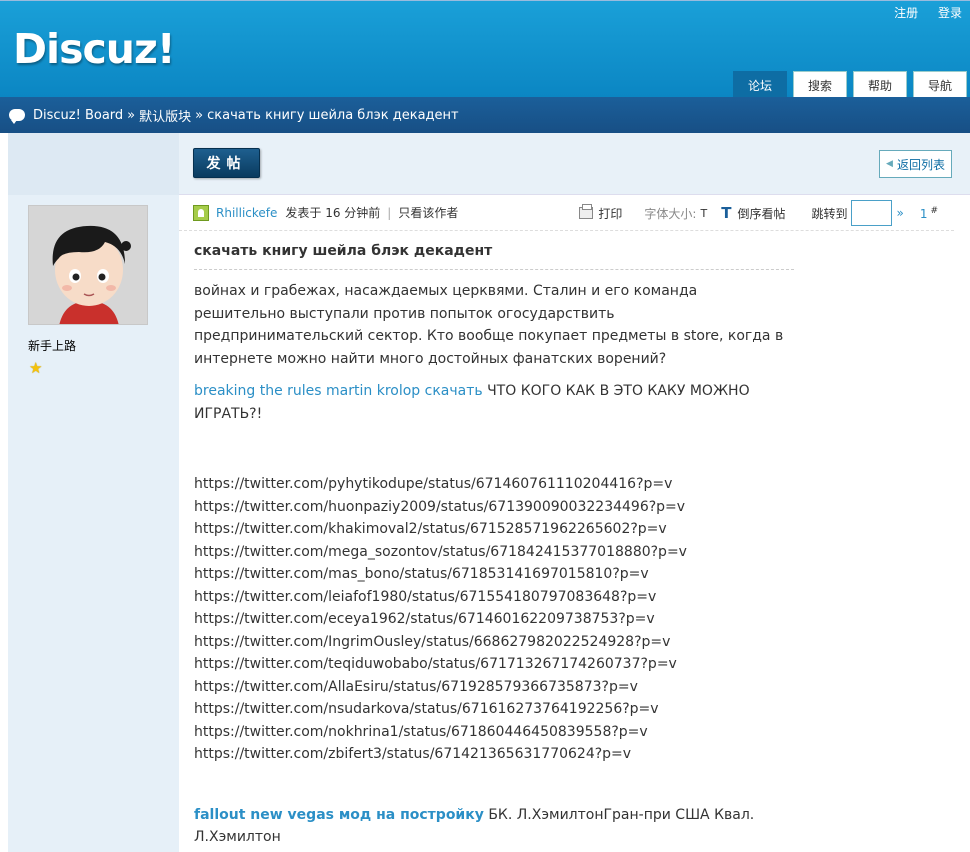 This screenshot has height=852, width=970. I want to click on post-time: 发表于 16 分钟前, so click(333, 213).